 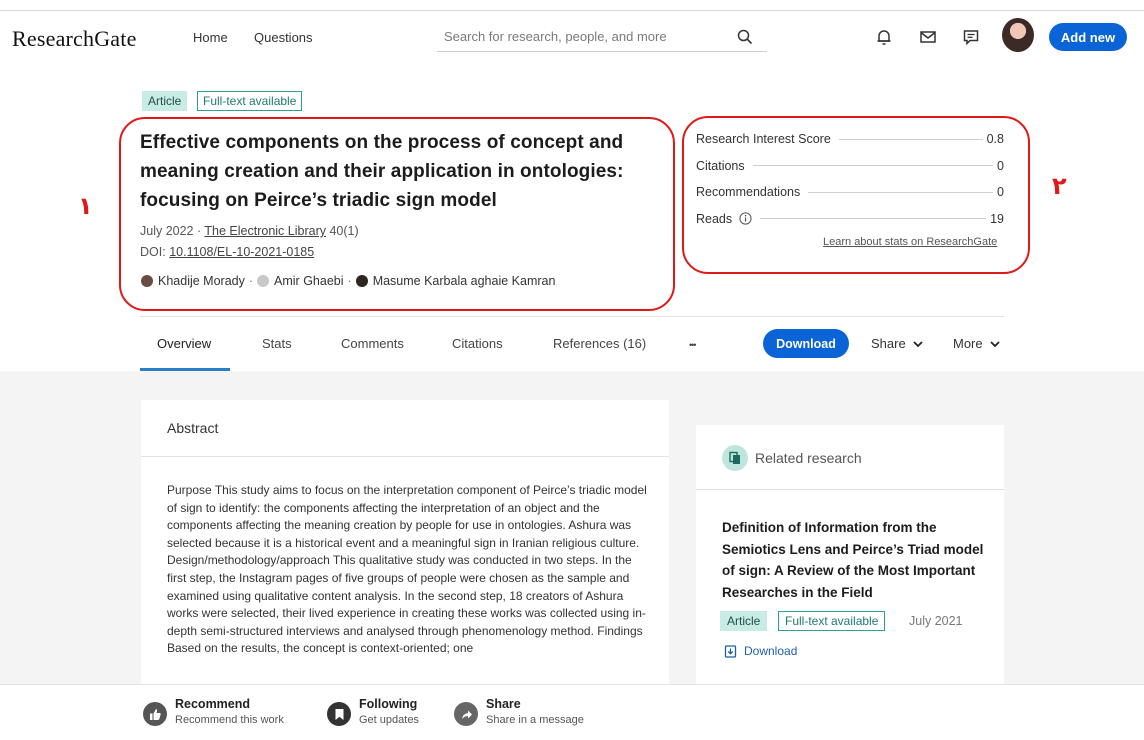 I want to click on related-download-link: Download, so click(x=760, y=651).